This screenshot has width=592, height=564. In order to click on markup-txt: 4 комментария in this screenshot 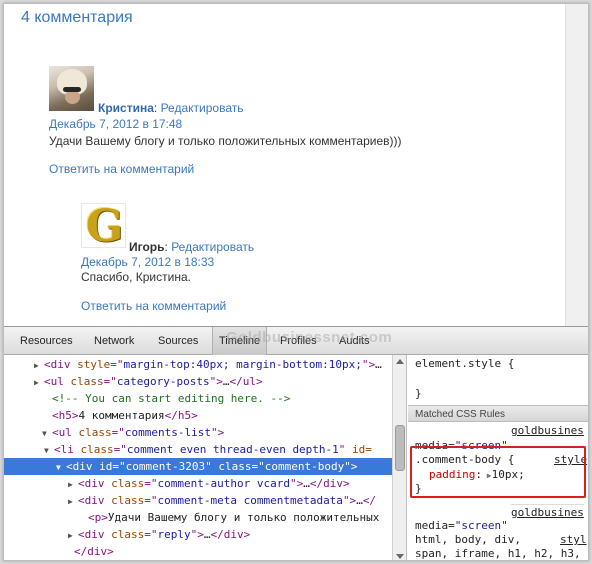, I will do `click(121, 415)`.